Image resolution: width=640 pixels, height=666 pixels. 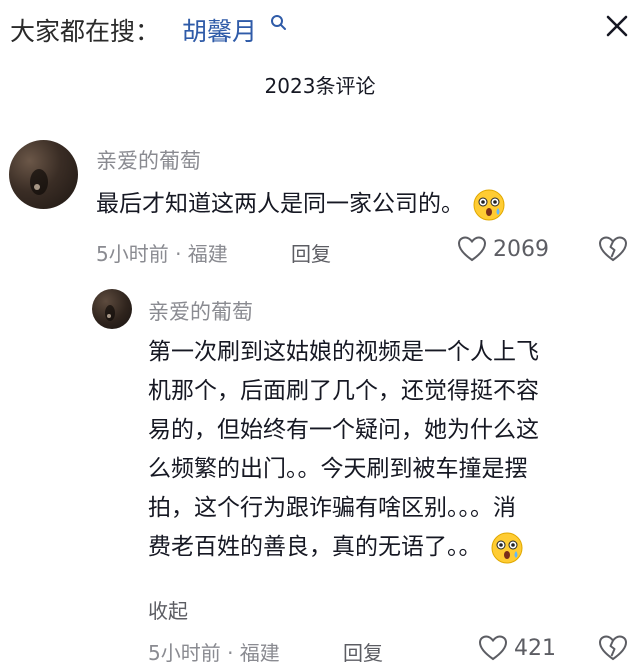 What do you see at coordinates (280, 204) in the screenshot?
I see `comment-text-body: 最后才知道这两人是同一家公司的。` at bounding box center [280, 204].